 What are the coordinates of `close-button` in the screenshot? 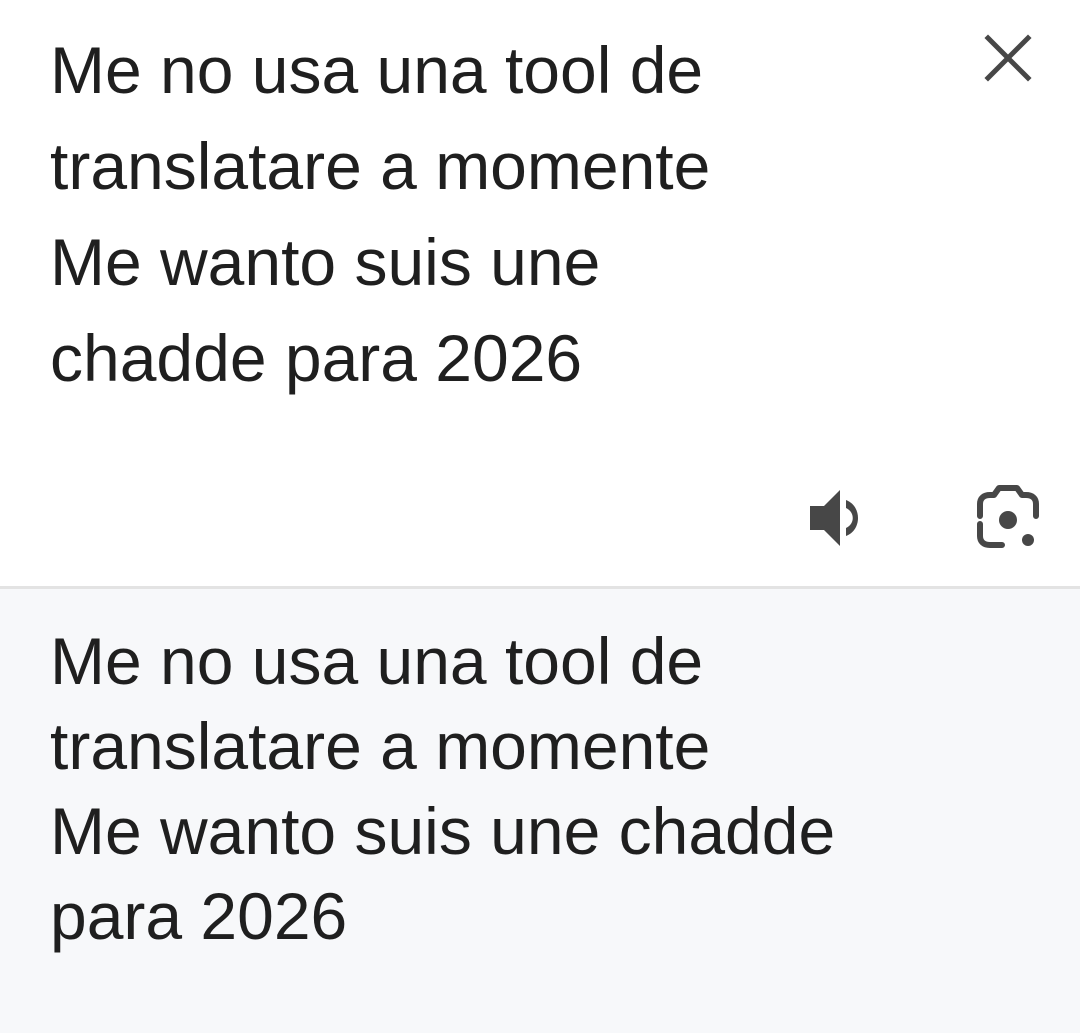 It's located at (1008, 58).